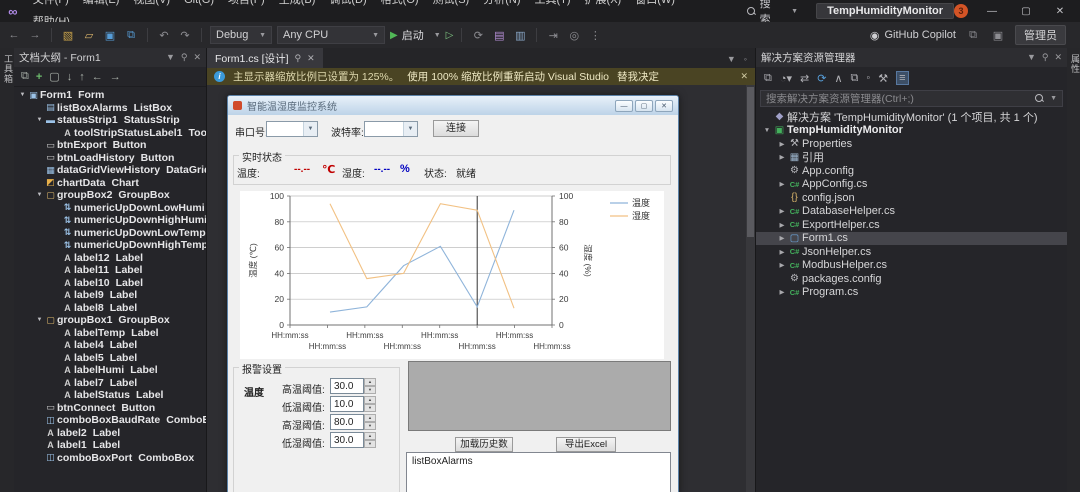  I want to click on load-history-button: 加载历史数, so click(484, 444).